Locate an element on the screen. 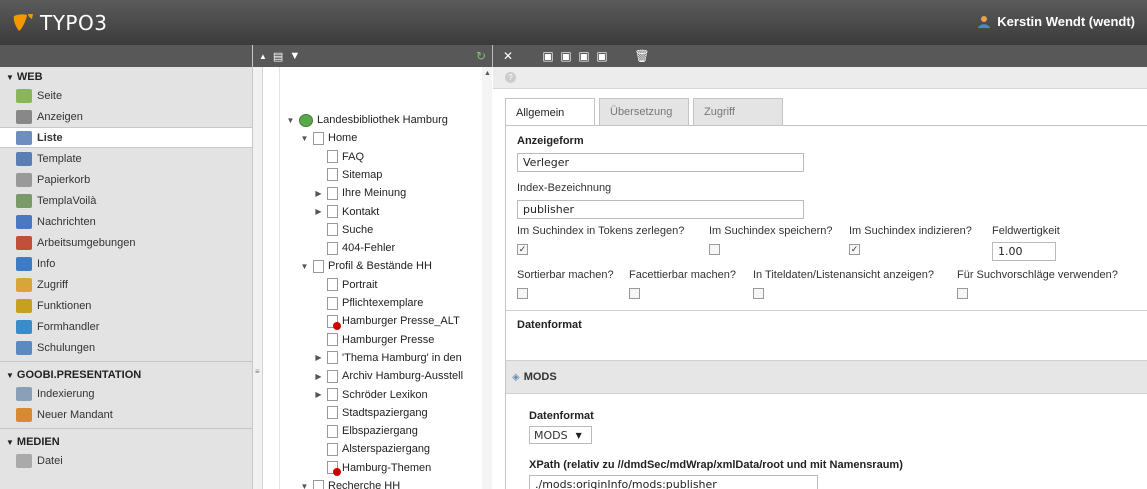 This screenshot has width=1147, height=489. tree-node-label: Alsterspaziergang is located at coordinates (386, 449).